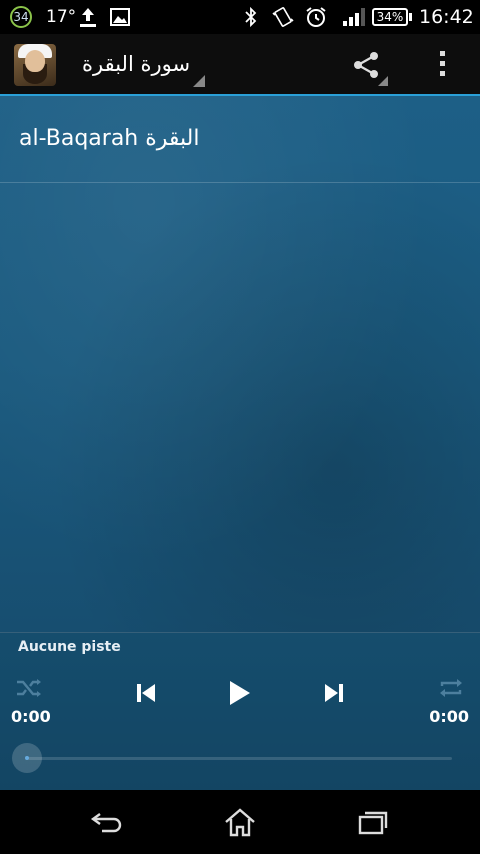  Describe the element at coordinates (107, 822) in the screenshot. I see `back-icon` at that location.